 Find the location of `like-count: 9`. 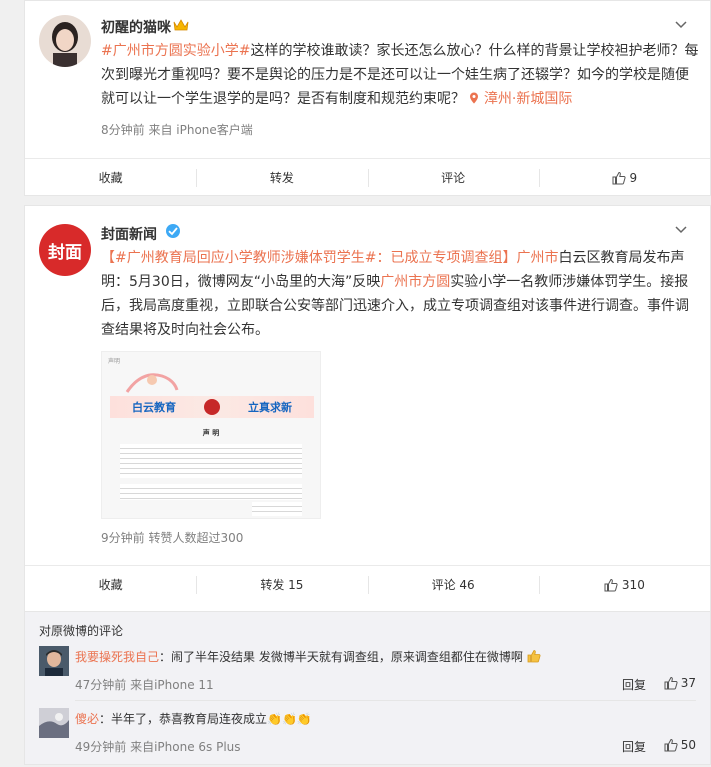

like-count: 9 is located at coordinates (633, 177).